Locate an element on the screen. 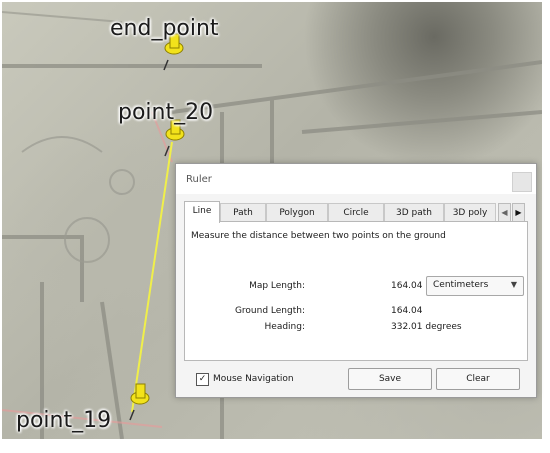 Image resolution: width=550 pixels, height=453 pixels. unit-select: Centimeters ▼ is located at coordinates (475, 286).